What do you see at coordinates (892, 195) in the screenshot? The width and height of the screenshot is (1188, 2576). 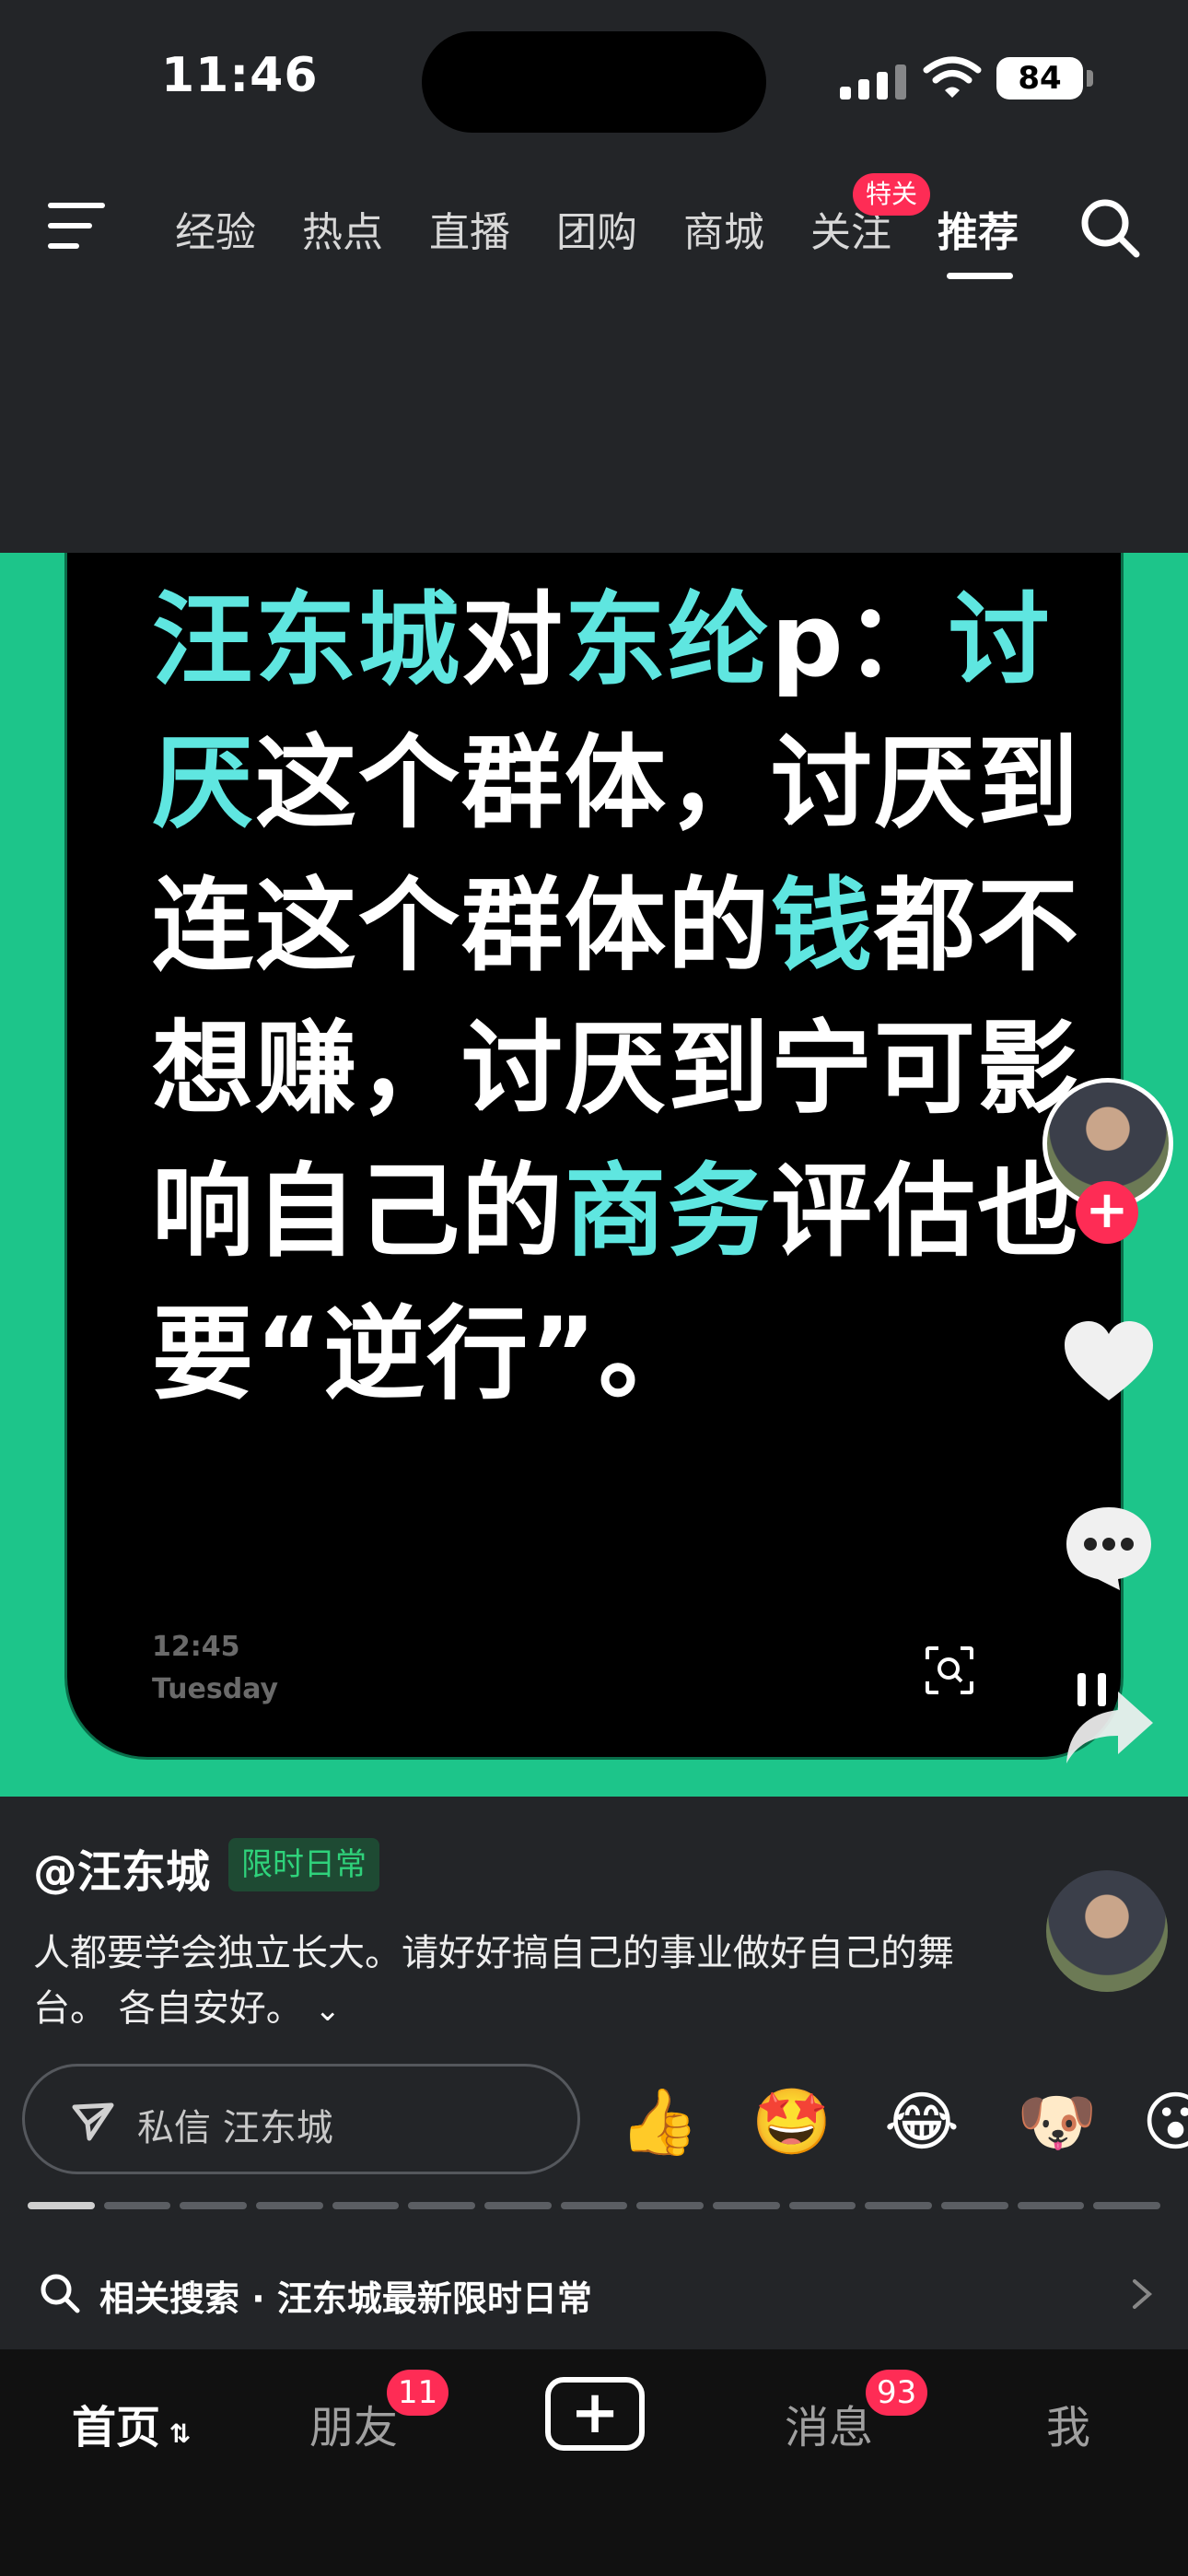 I see `following-badge: 特关` at bounding box center [892, 195].